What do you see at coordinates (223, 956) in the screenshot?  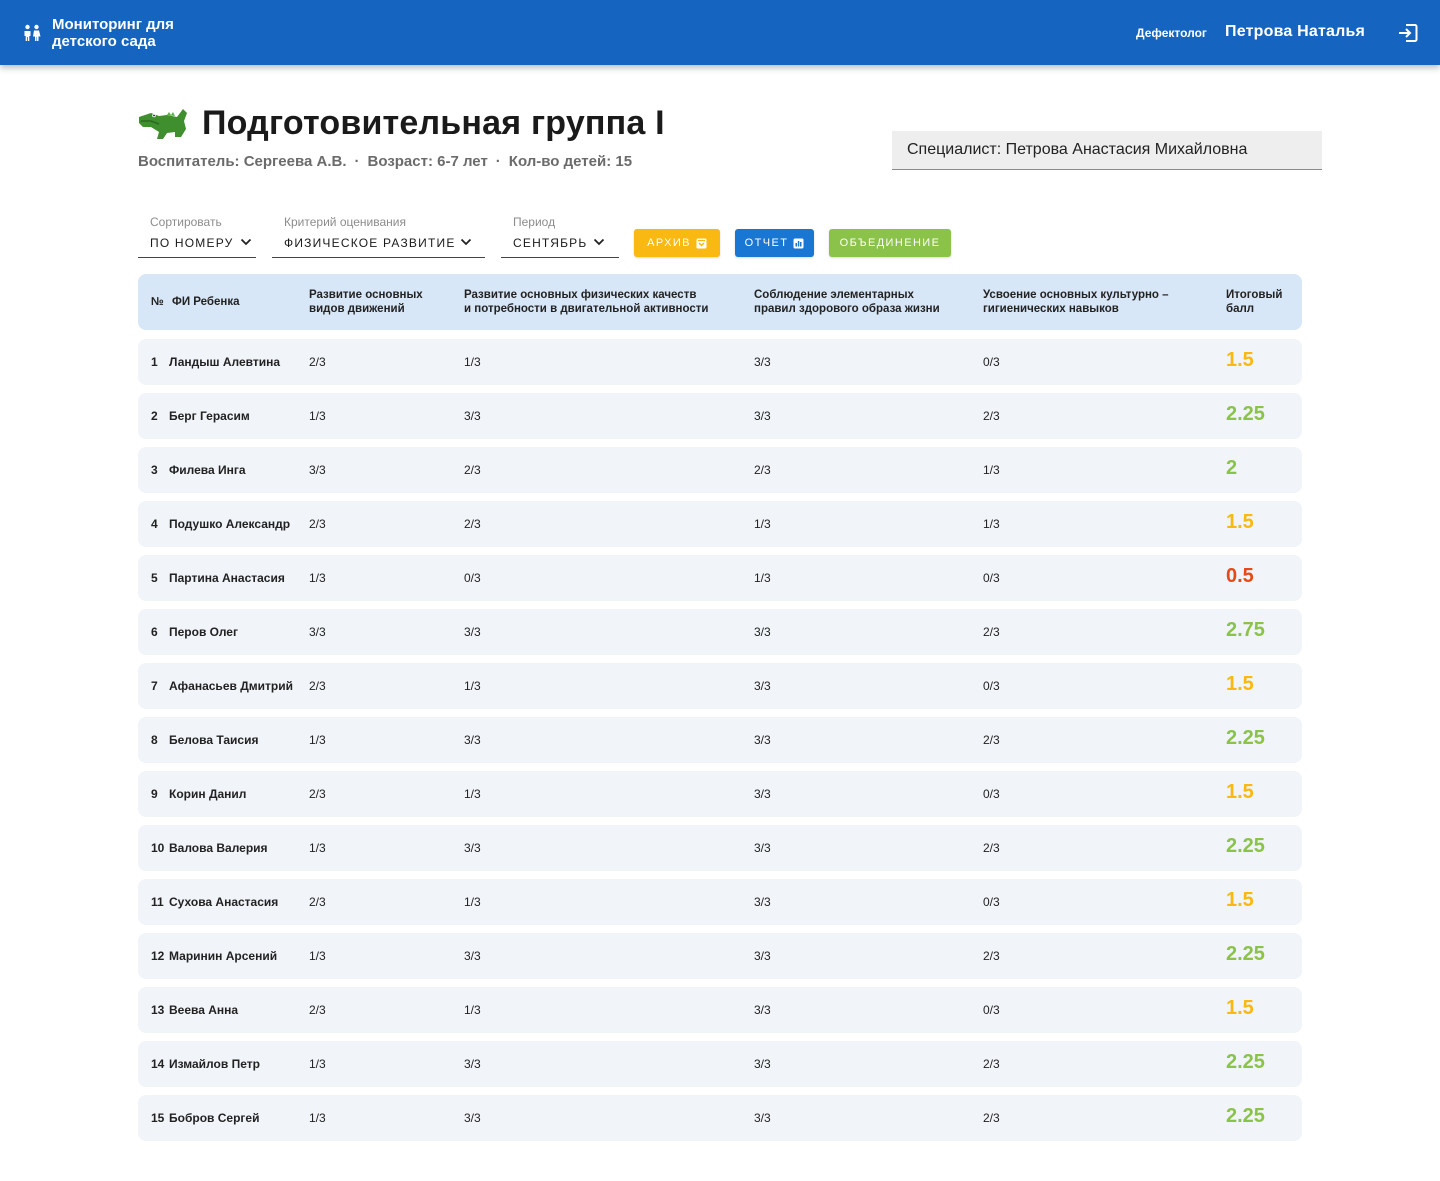 I see `child-name: Маринин Арсений` at bounding box center [223, 956].